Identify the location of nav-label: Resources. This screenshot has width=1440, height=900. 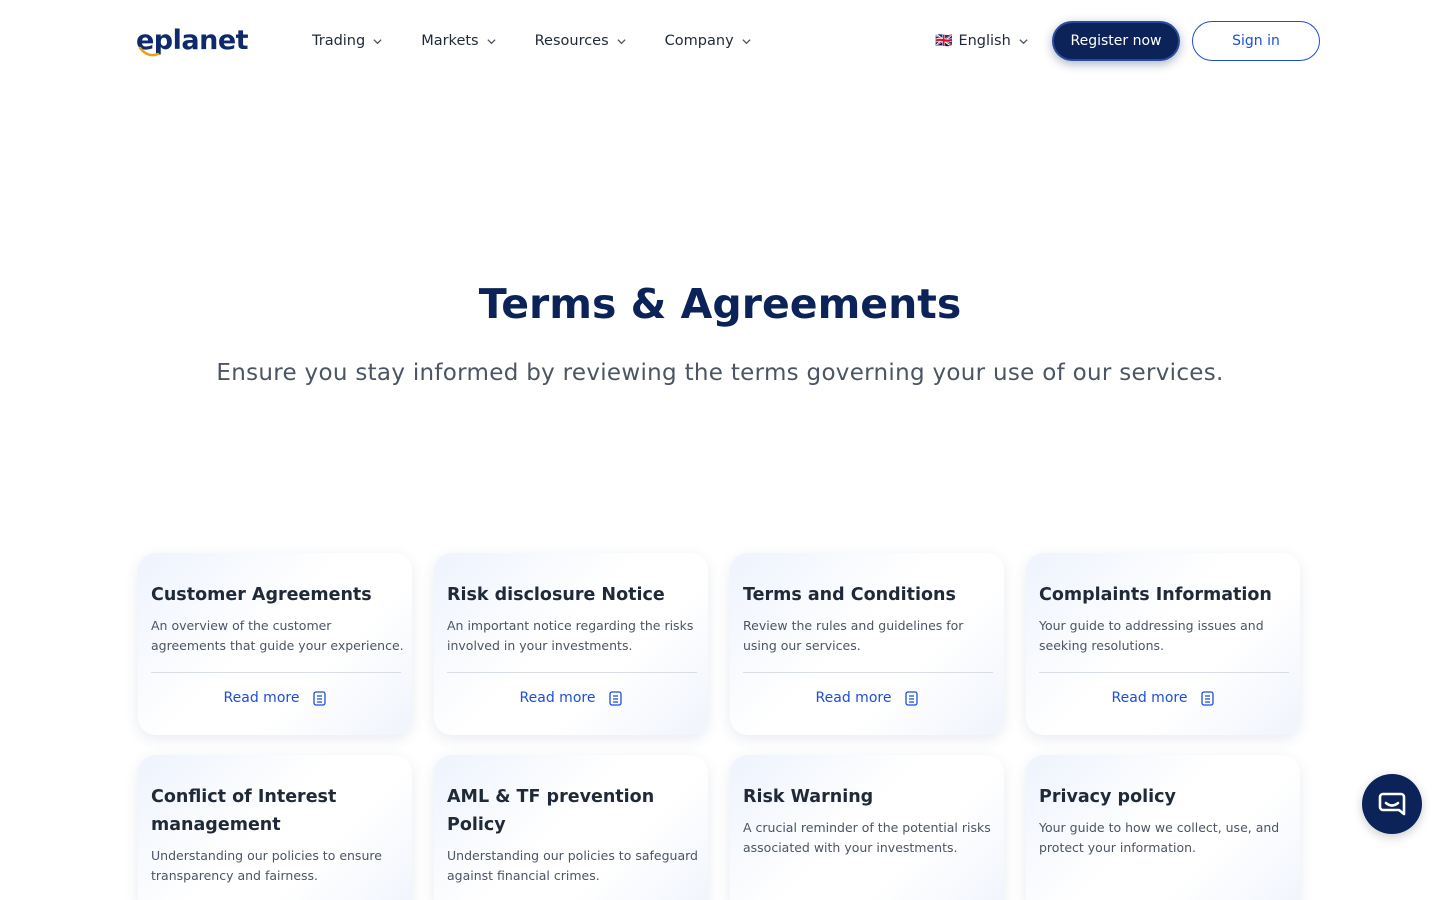
(571, 41).